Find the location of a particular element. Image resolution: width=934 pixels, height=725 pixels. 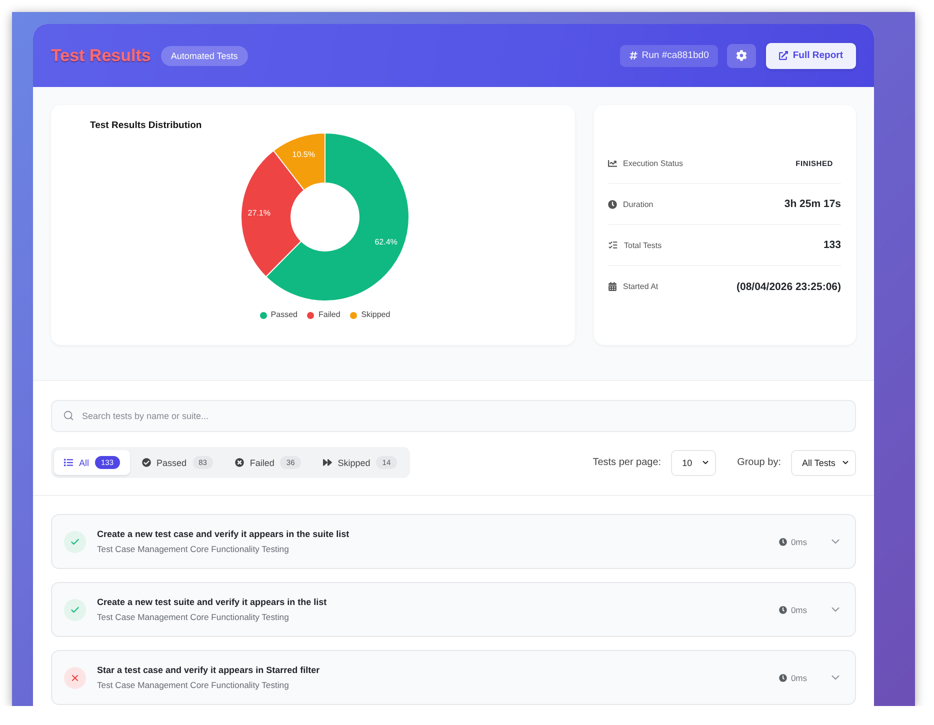

page-title: Test Results is located at coordinates (101, 56).